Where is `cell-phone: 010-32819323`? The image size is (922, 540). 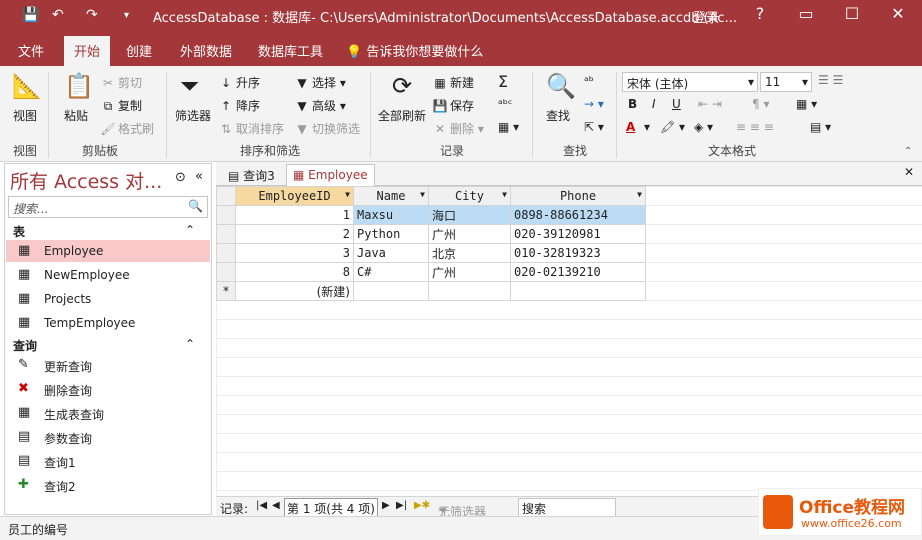
cell-phone: 010-32819323 is located at coordinates (578, 253).